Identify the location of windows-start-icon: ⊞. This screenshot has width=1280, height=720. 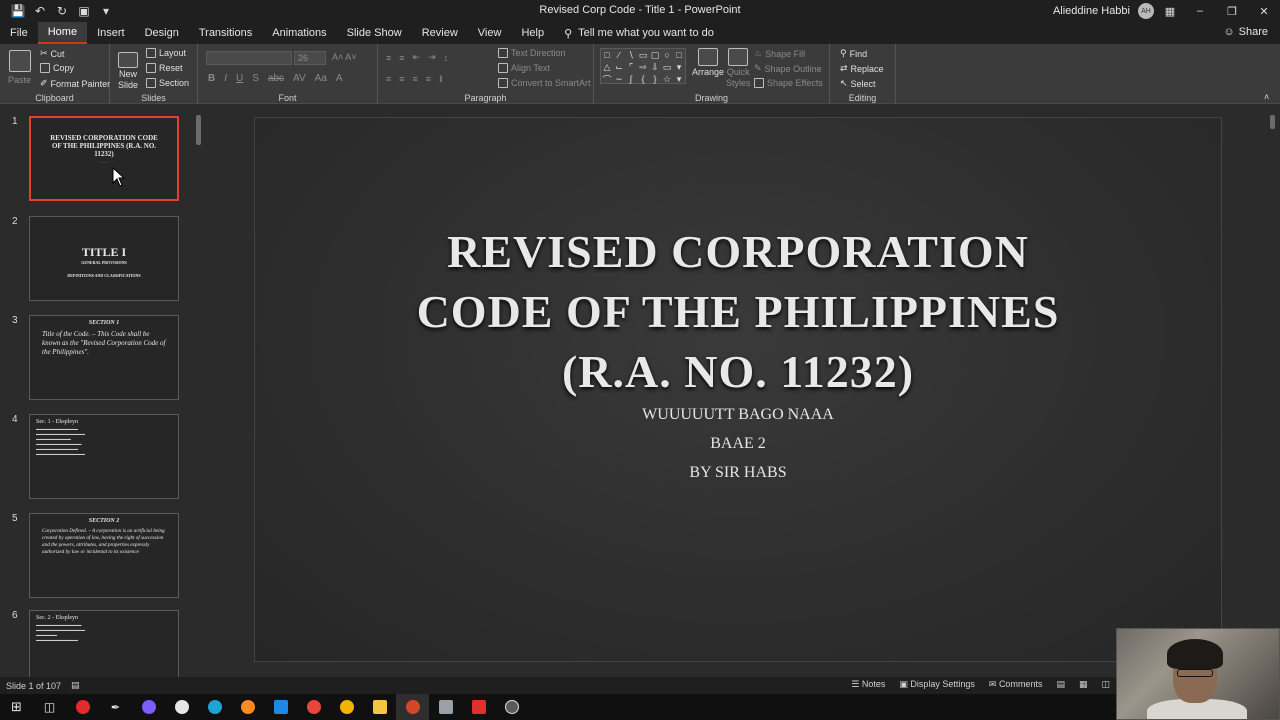
(16, 707).